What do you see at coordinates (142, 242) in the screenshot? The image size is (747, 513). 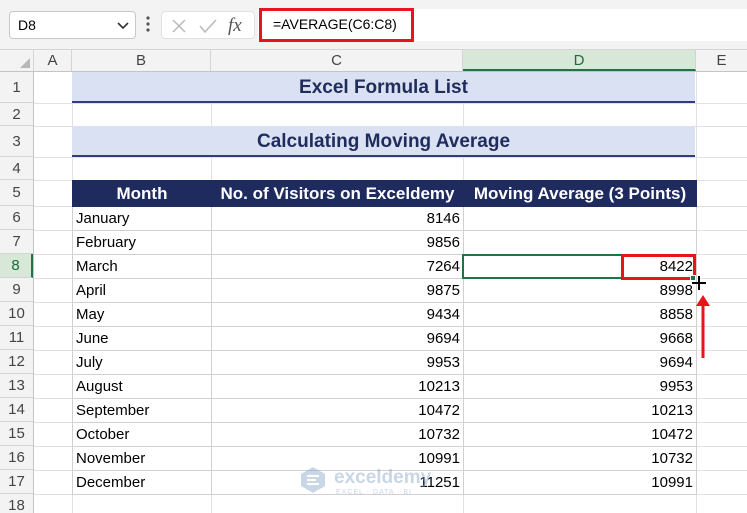 I see `month-cell: February` at bounding box center [142, 242].